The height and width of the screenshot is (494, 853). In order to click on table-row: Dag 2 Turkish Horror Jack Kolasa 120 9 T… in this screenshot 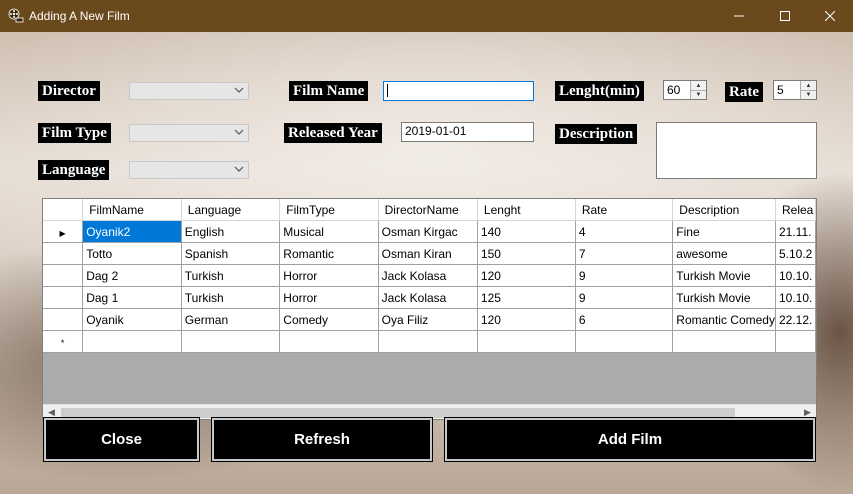, I will do `click(429, 275)`.